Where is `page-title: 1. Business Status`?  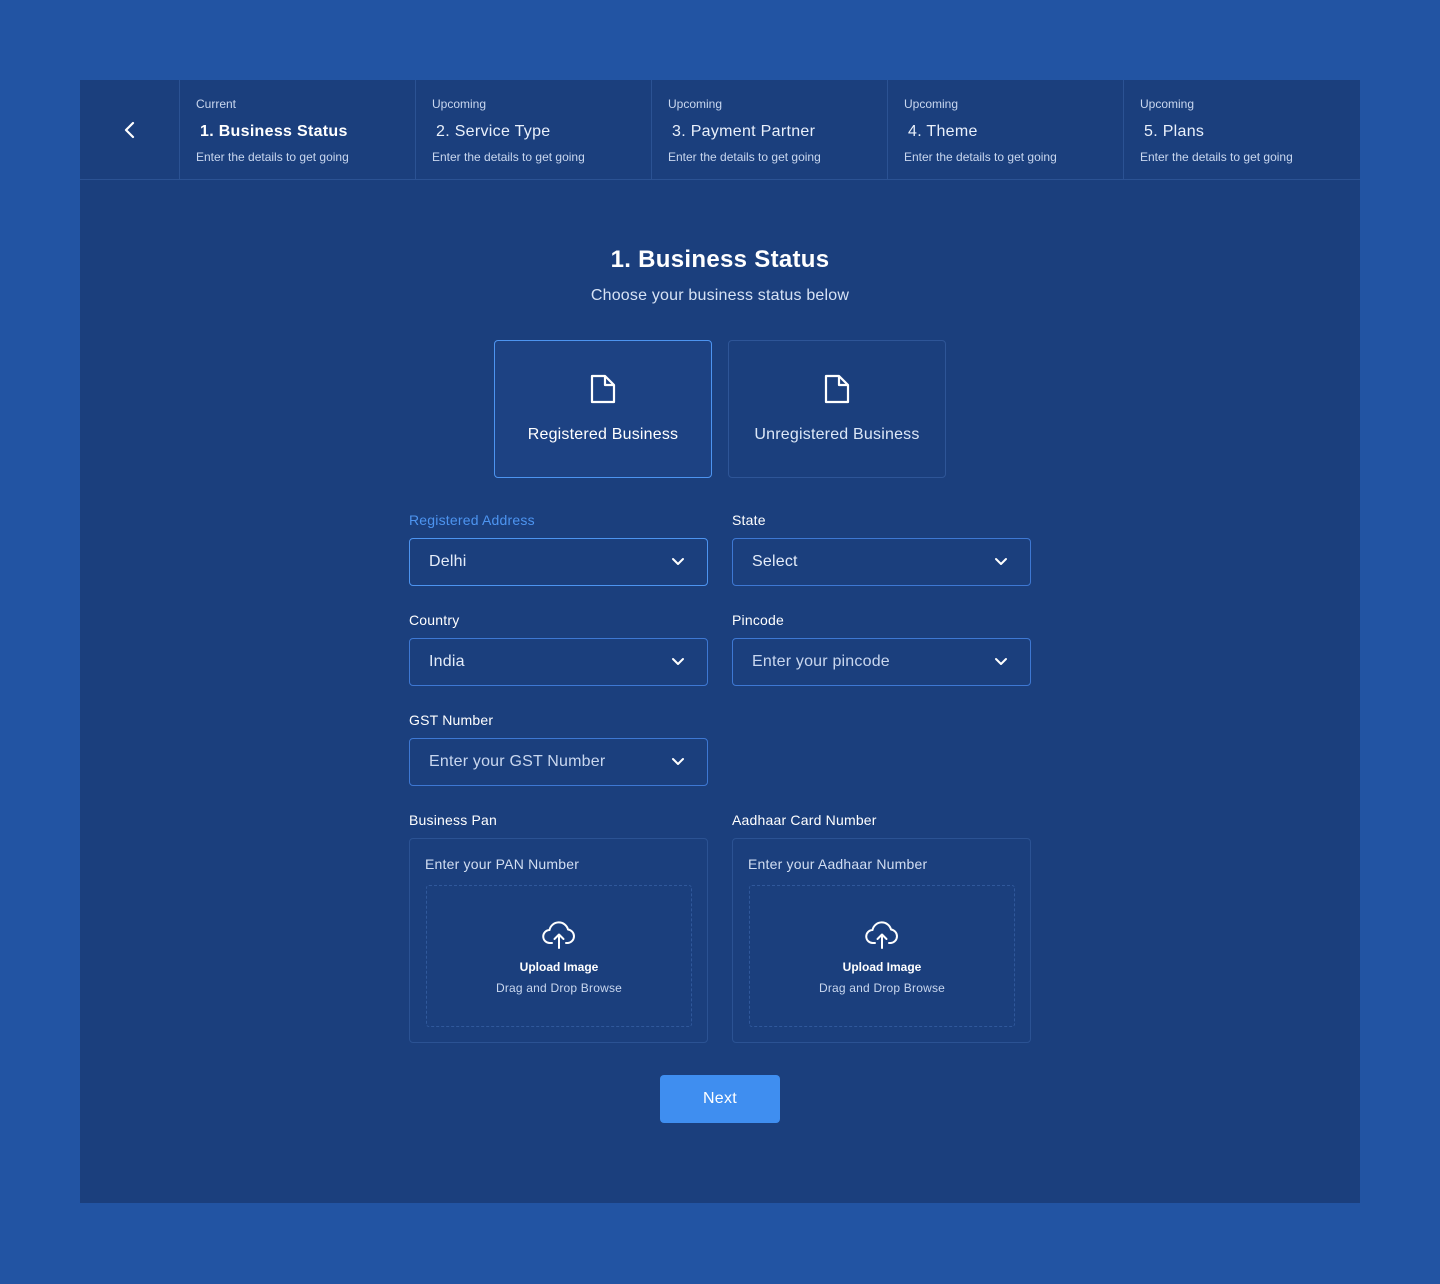 page-title: 1. Business Status is located at coordinates (720, 259).